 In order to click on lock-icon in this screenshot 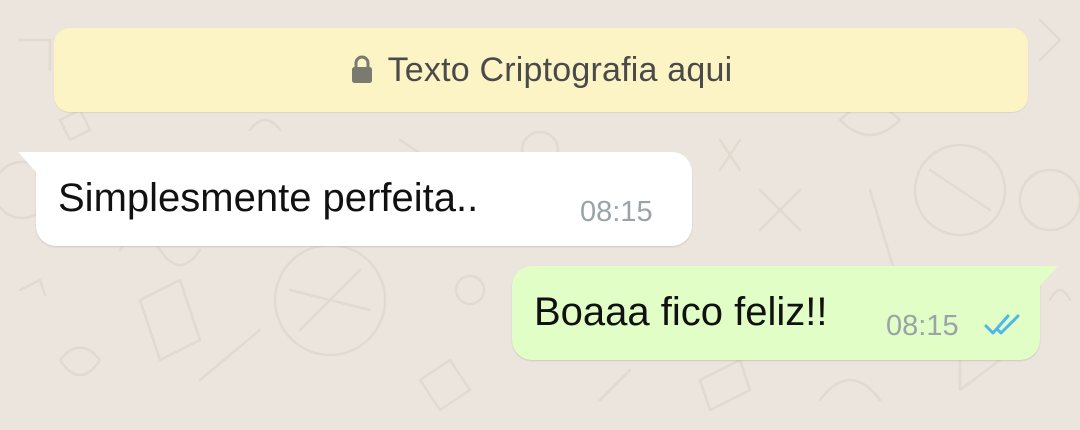, I will do `click(361, 69)`.